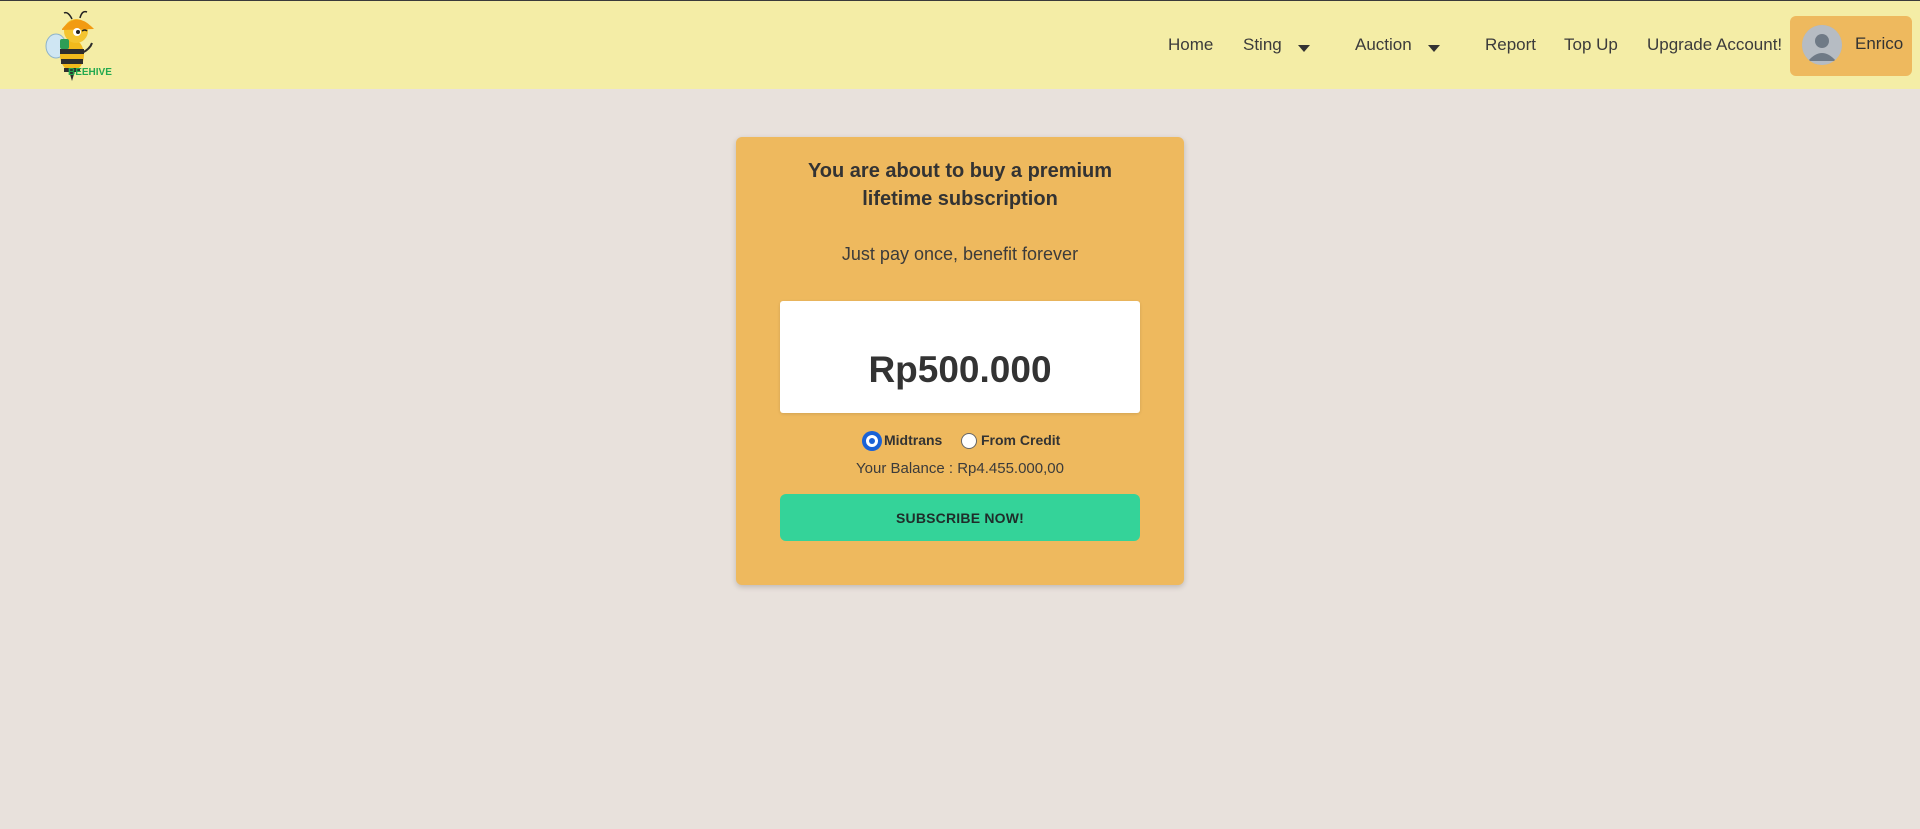 The width and height of the screenshot is (1920, 829). I want to click on card-subtitle: Just pay once, benefit forever, so click(960, 254).